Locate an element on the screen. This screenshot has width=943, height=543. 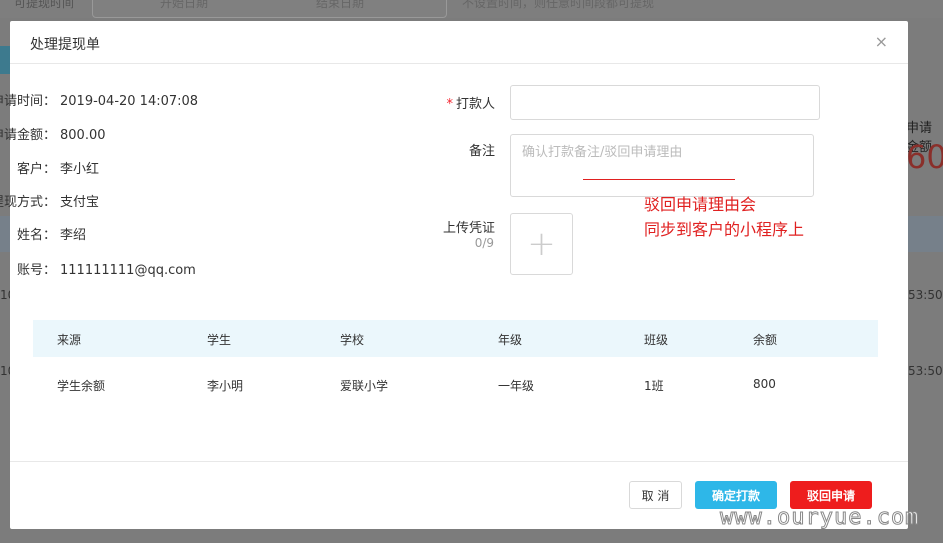
column-header: 学校 is located at coordinates (352, 340).